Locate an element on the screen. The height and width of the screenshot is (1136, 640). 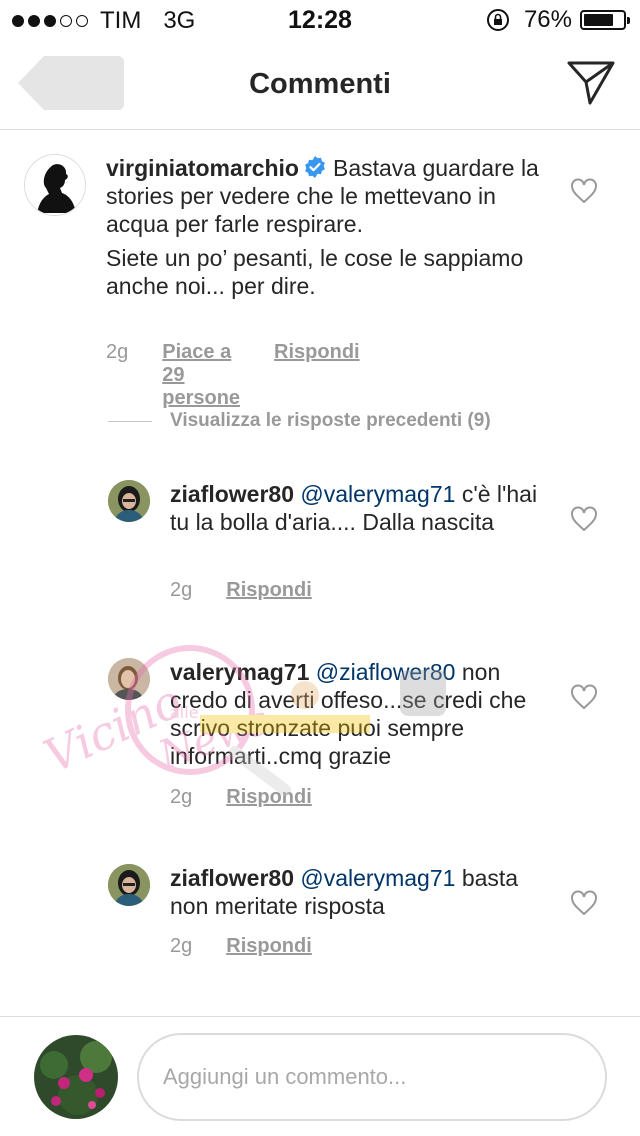
battery-percent: 76% is located at coordinates (547, 19).